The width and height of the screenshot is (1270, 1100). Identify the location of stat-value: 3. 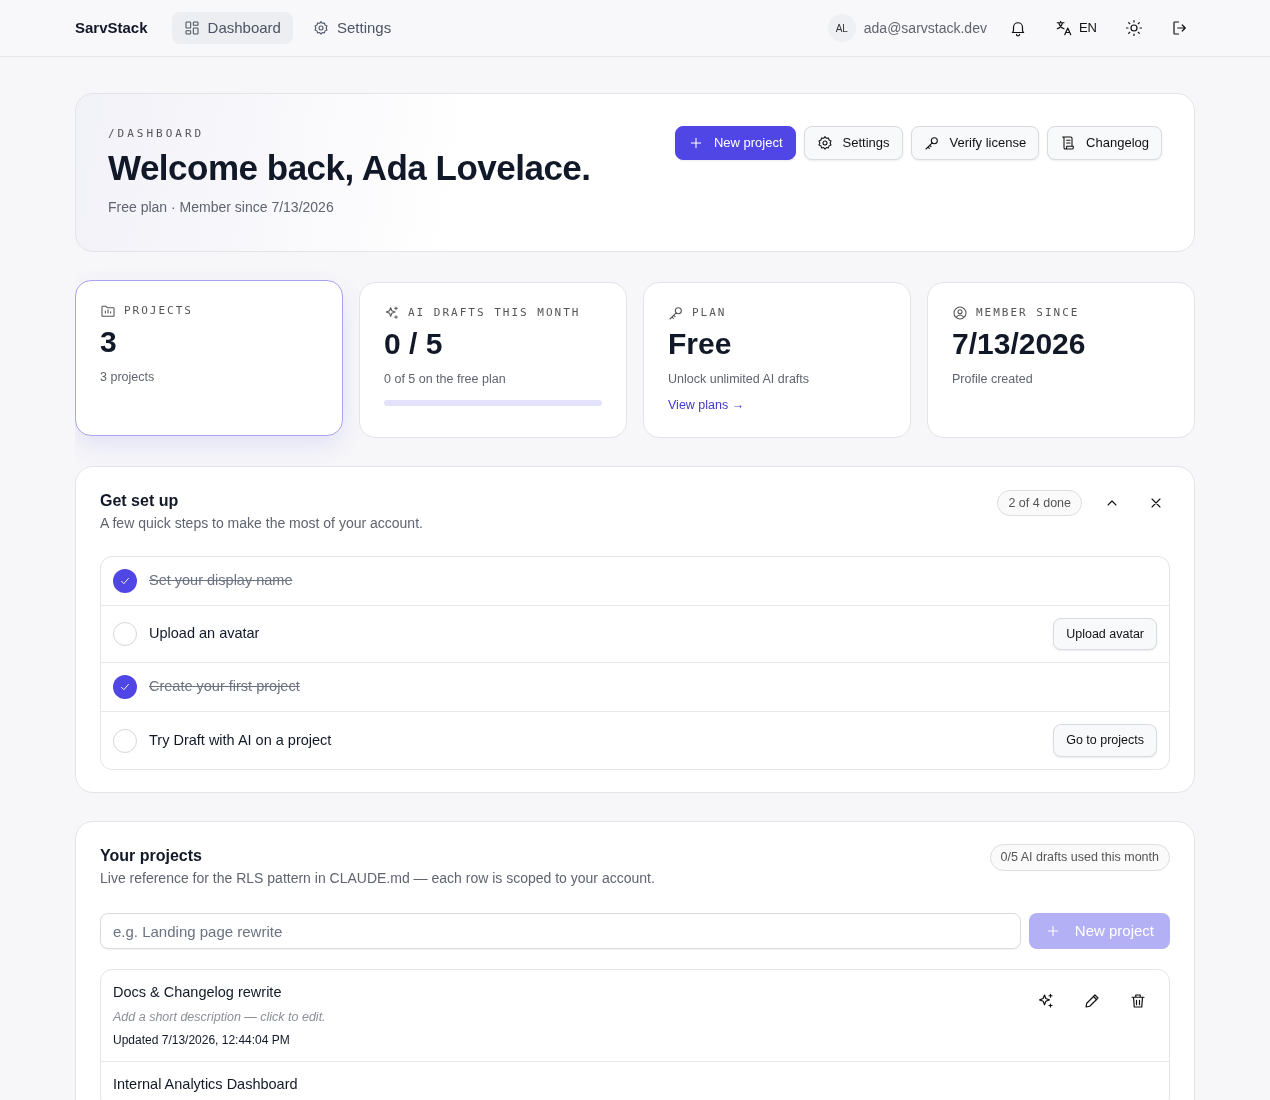
(109, 341).